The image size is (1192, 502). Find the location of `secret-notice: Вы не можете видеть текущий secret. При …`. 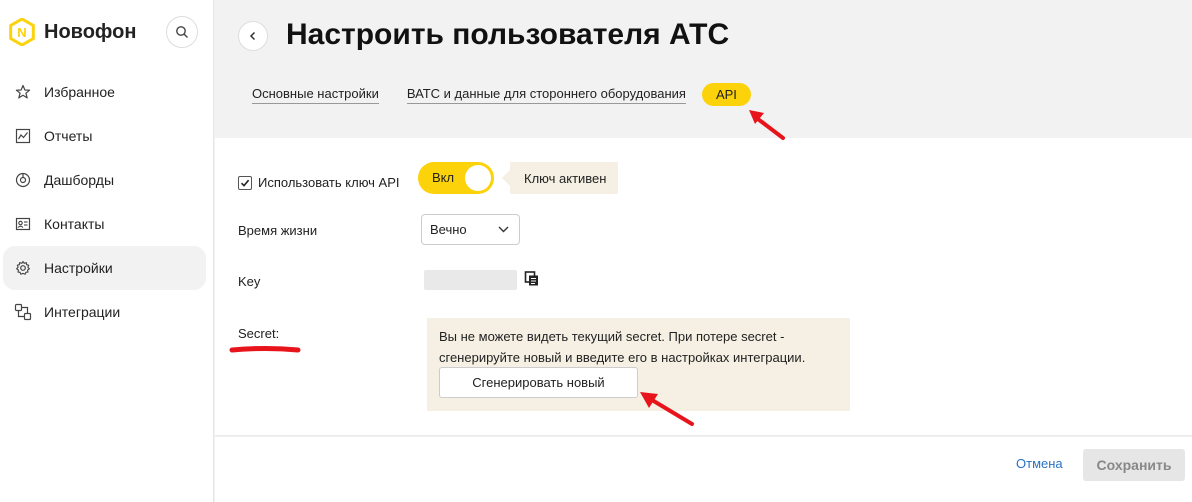

secret-notice: Вы не можете видеть текущий secret. При … is located at coordinates (638, 364).